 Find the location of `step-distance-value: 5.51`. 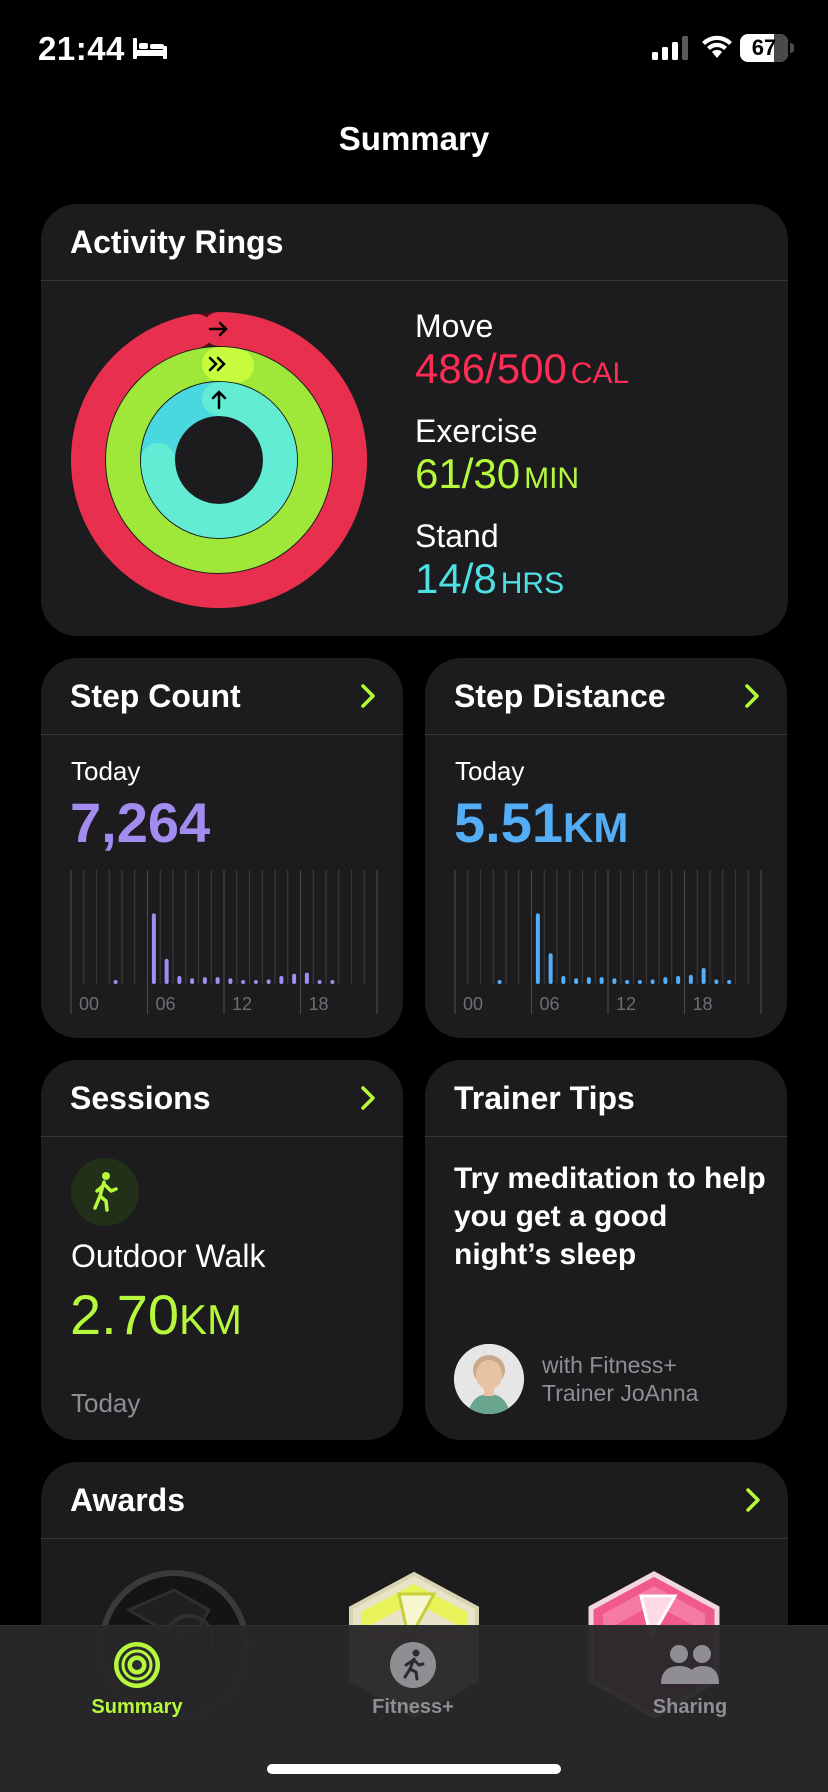

step-distance-value: 5.51 is located at coordinates (508, 822).